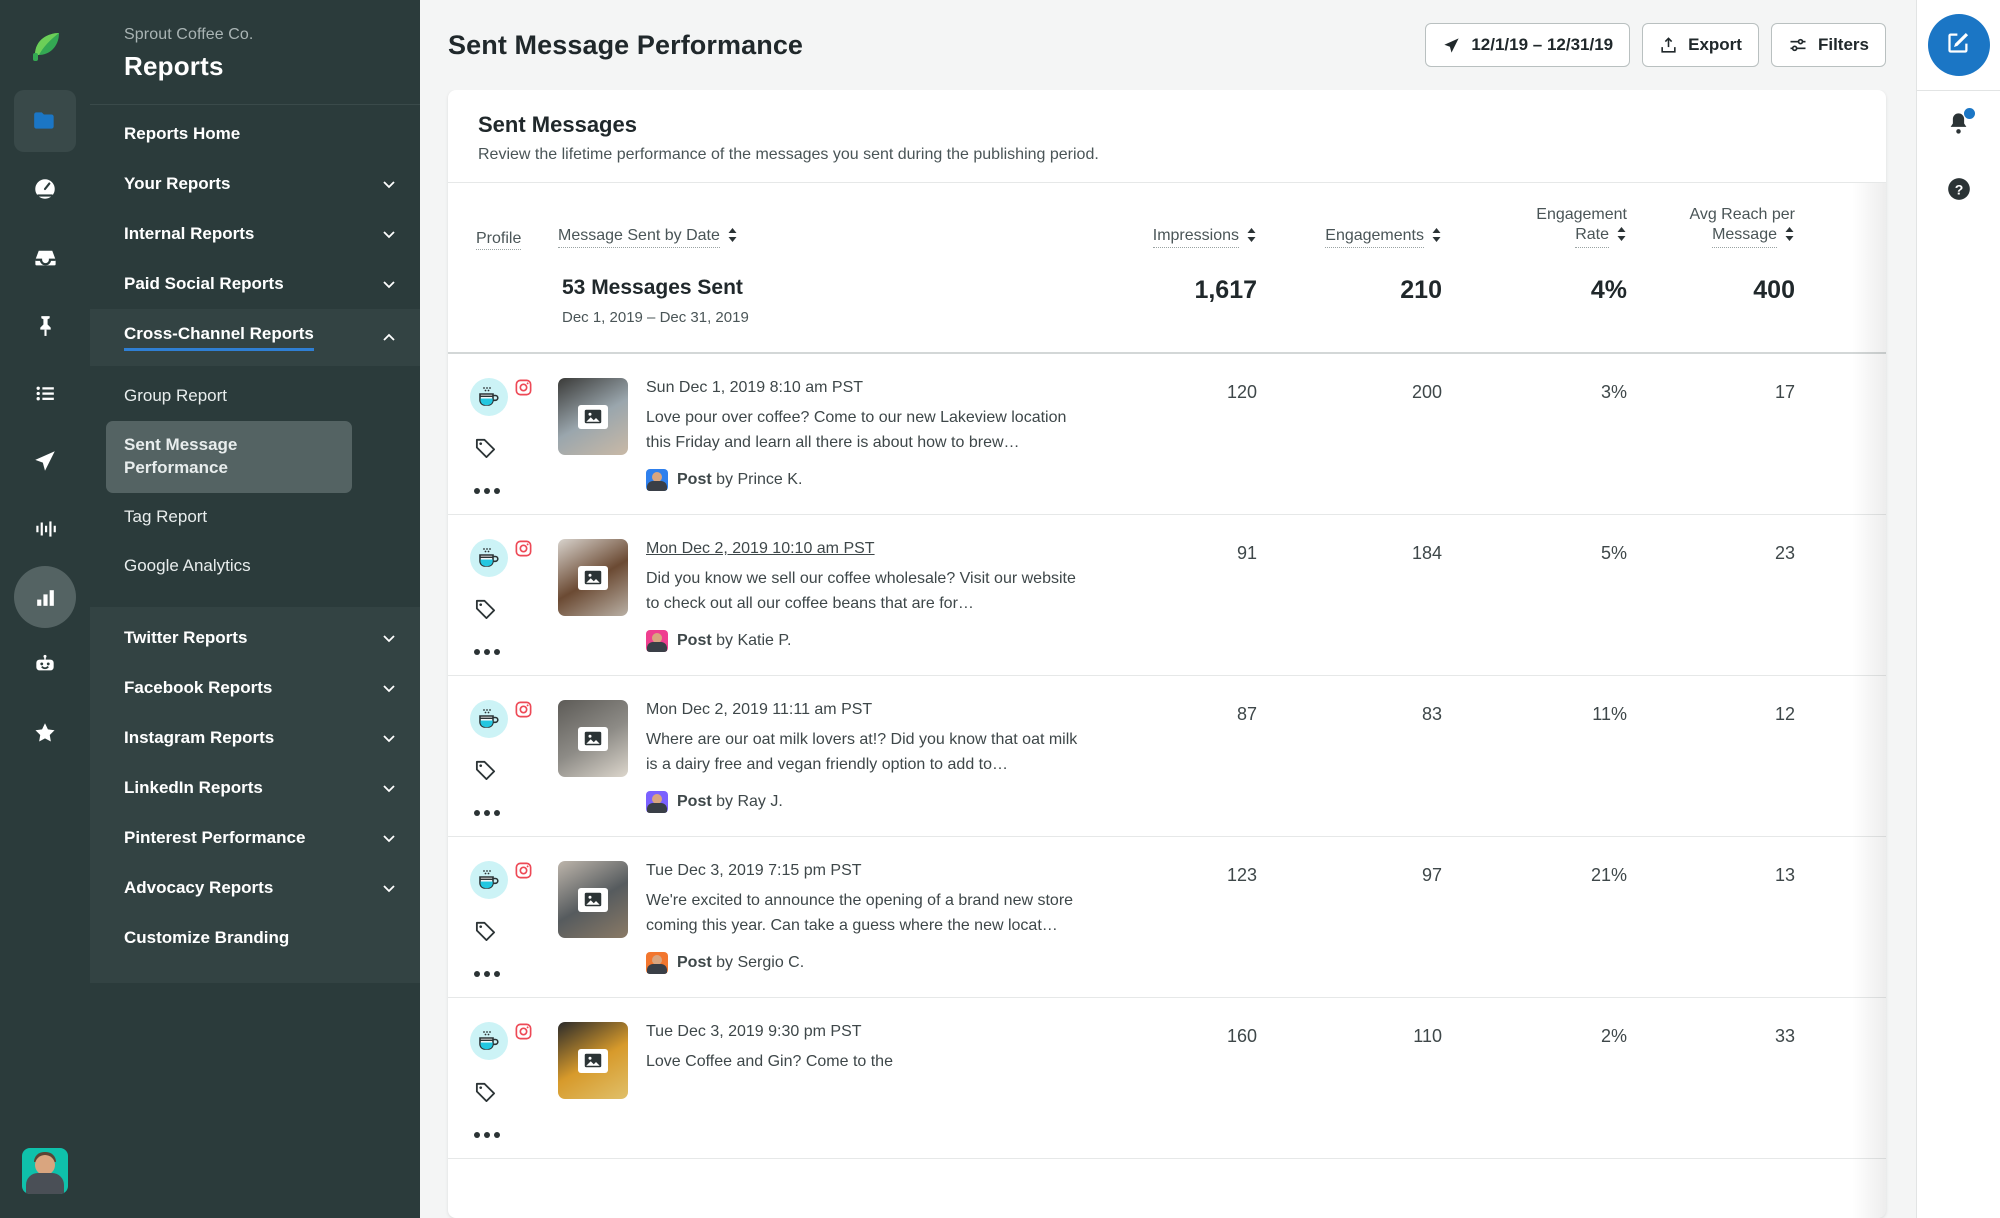 This screenshot has height=1218, width=2000. I want to click on sidebar-group-internal-reports: Internal Reports, so click(255, 234).